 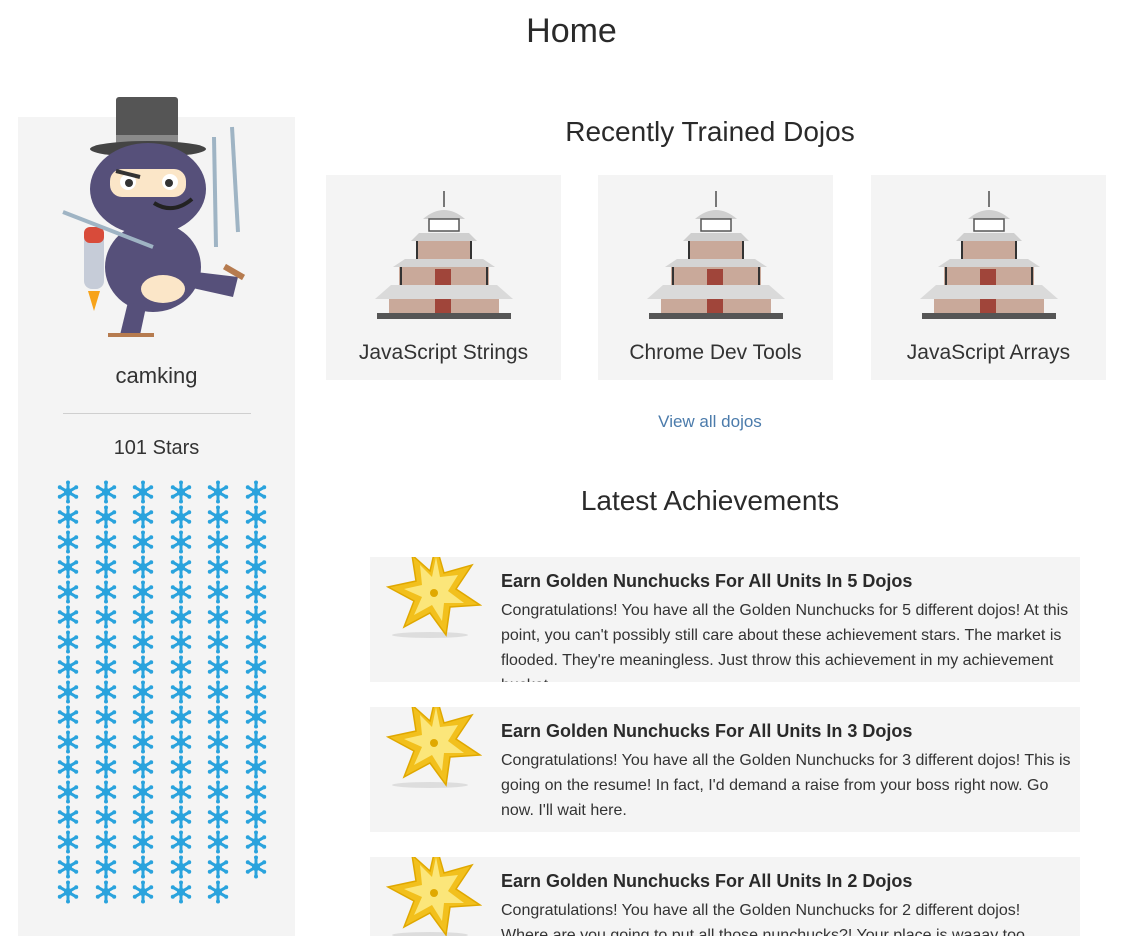 I want to click on dojo-name: JavaScript Strings, so click(x=443, y=352).